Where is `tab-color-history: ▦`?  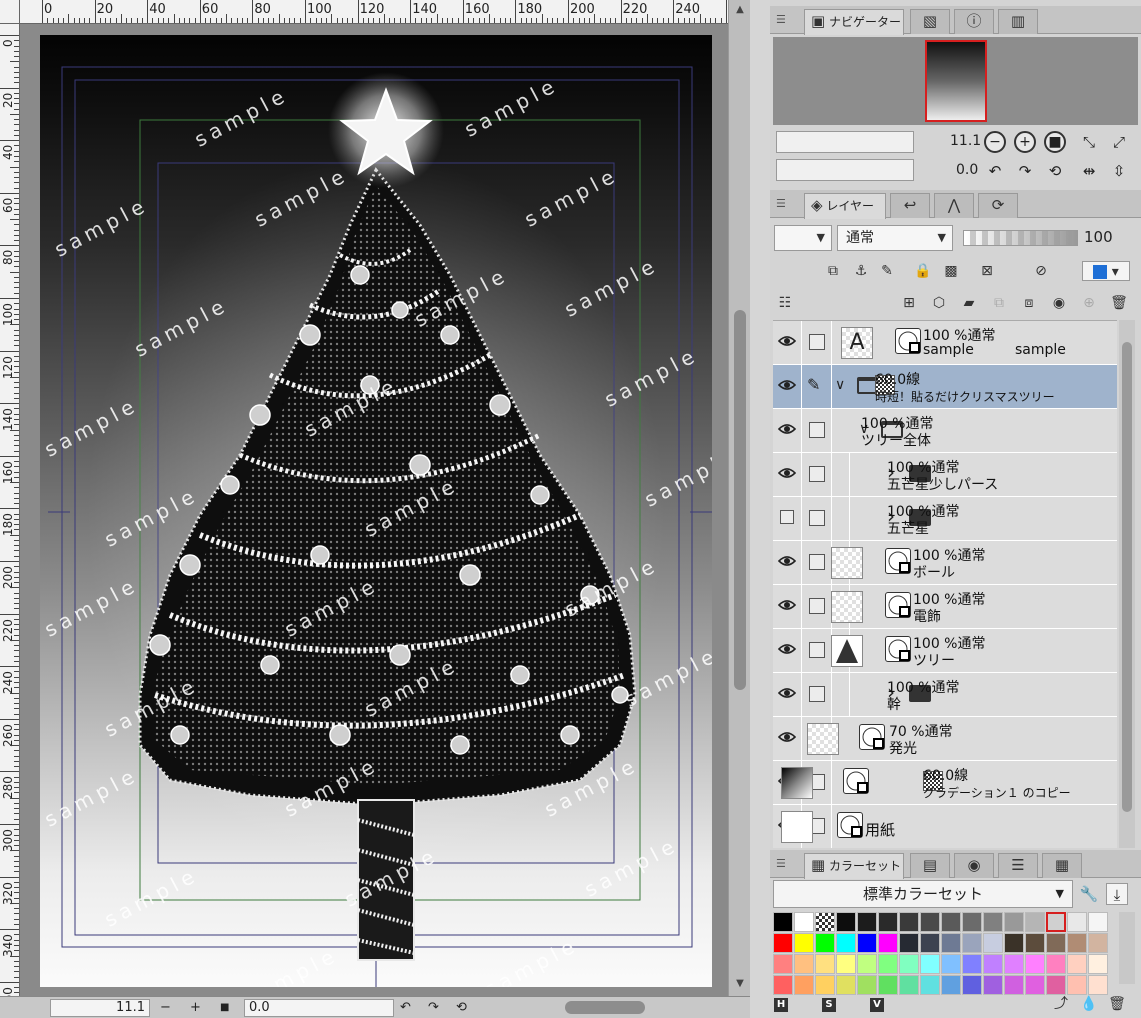 tab-color-history: ▦ is located at coordinates (1062, 865).